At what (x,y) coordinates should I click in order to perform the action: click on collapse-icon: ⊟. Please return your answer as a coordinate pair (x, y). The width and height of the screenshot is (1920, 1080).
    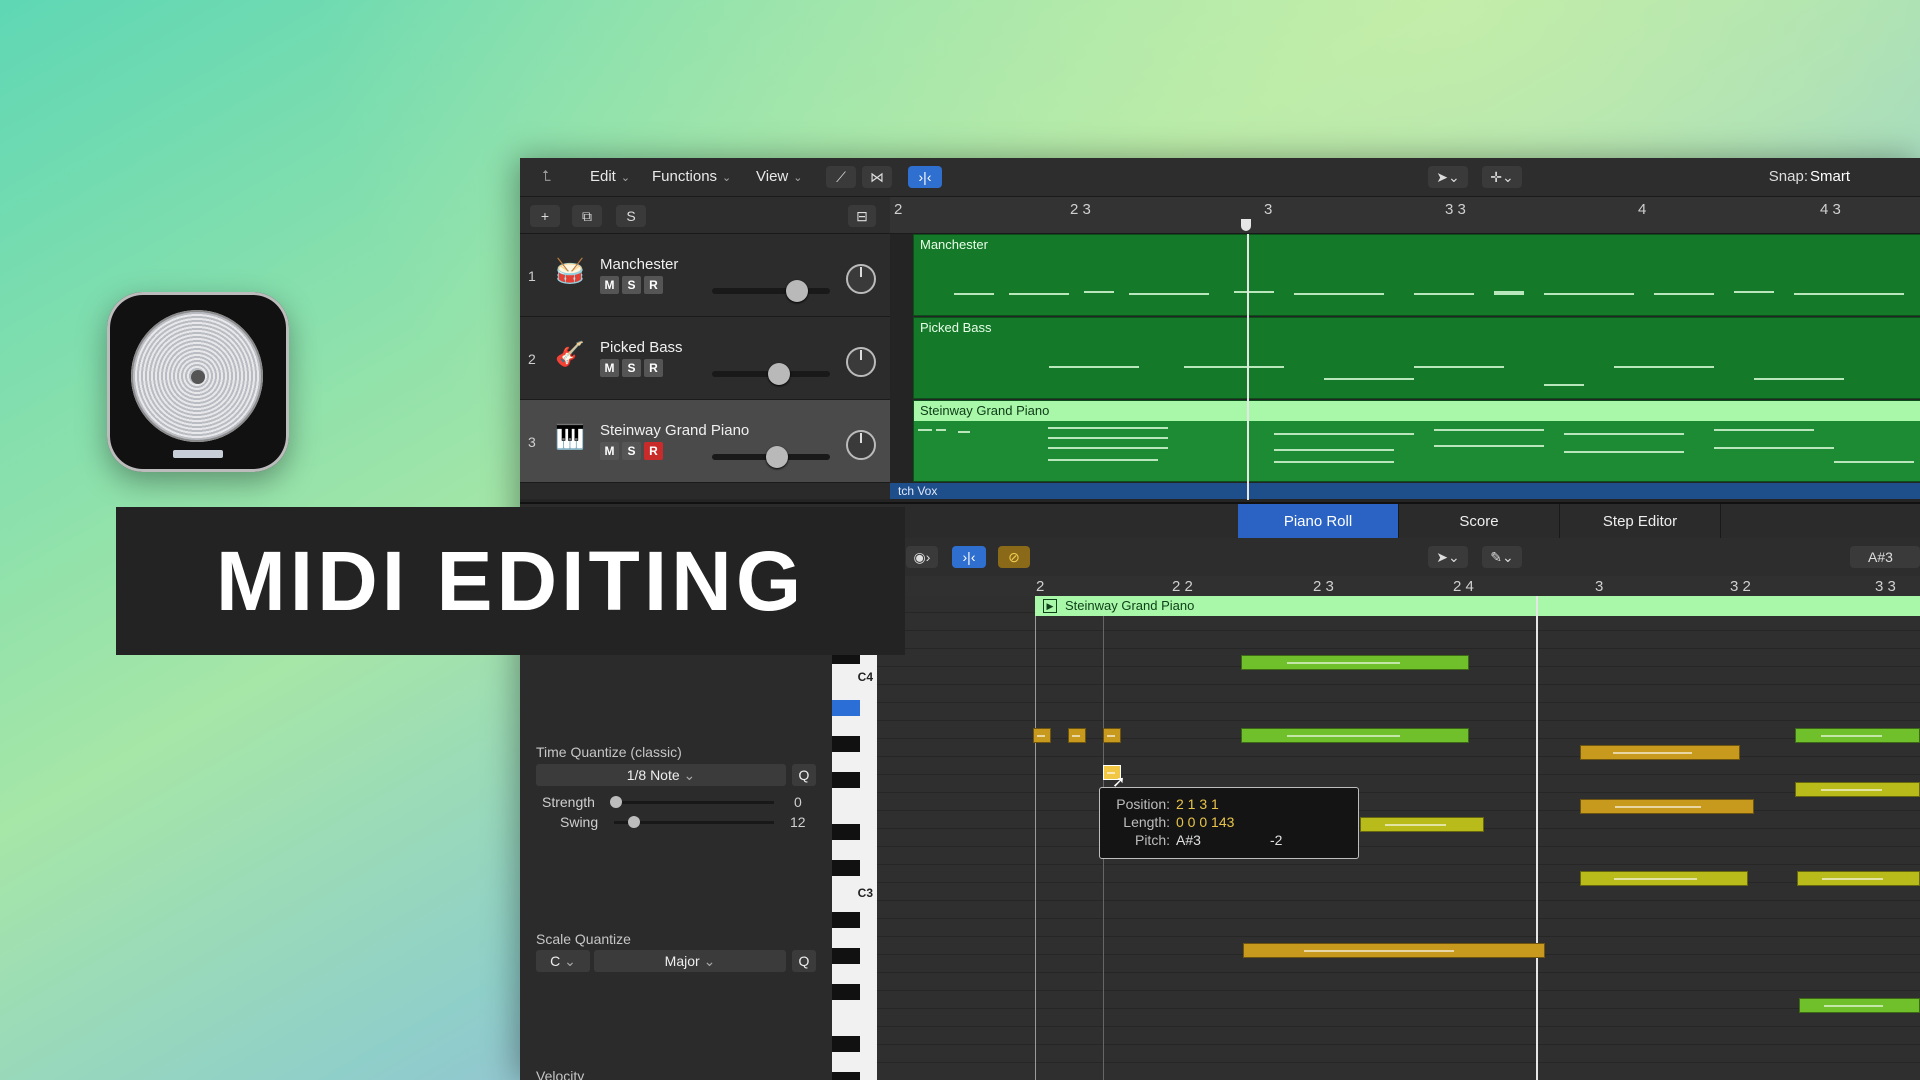
    Looking at the image, I should click on (862, 216).